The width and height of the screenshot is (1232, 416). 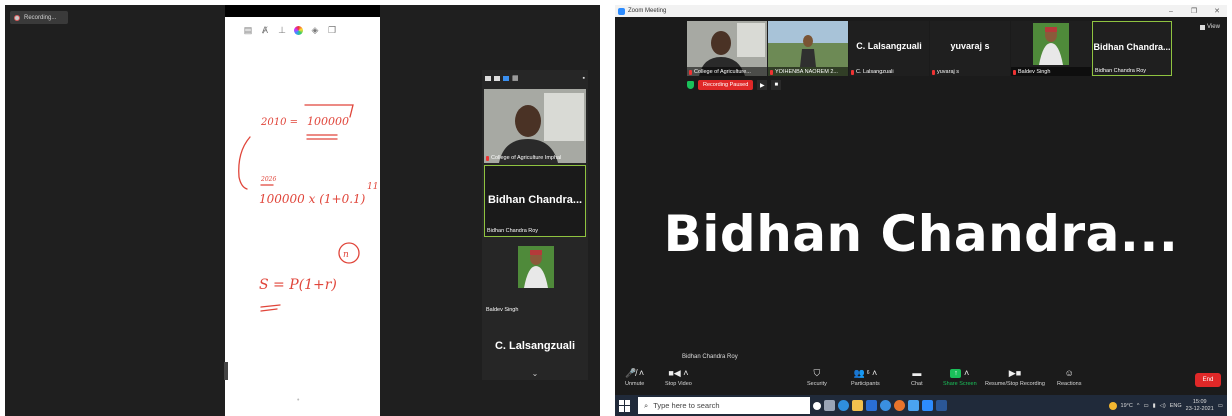 What do you see at coordinates (899, 405) in the screenshot?
I see `firefox-icon` at bounding box center [899, 405].